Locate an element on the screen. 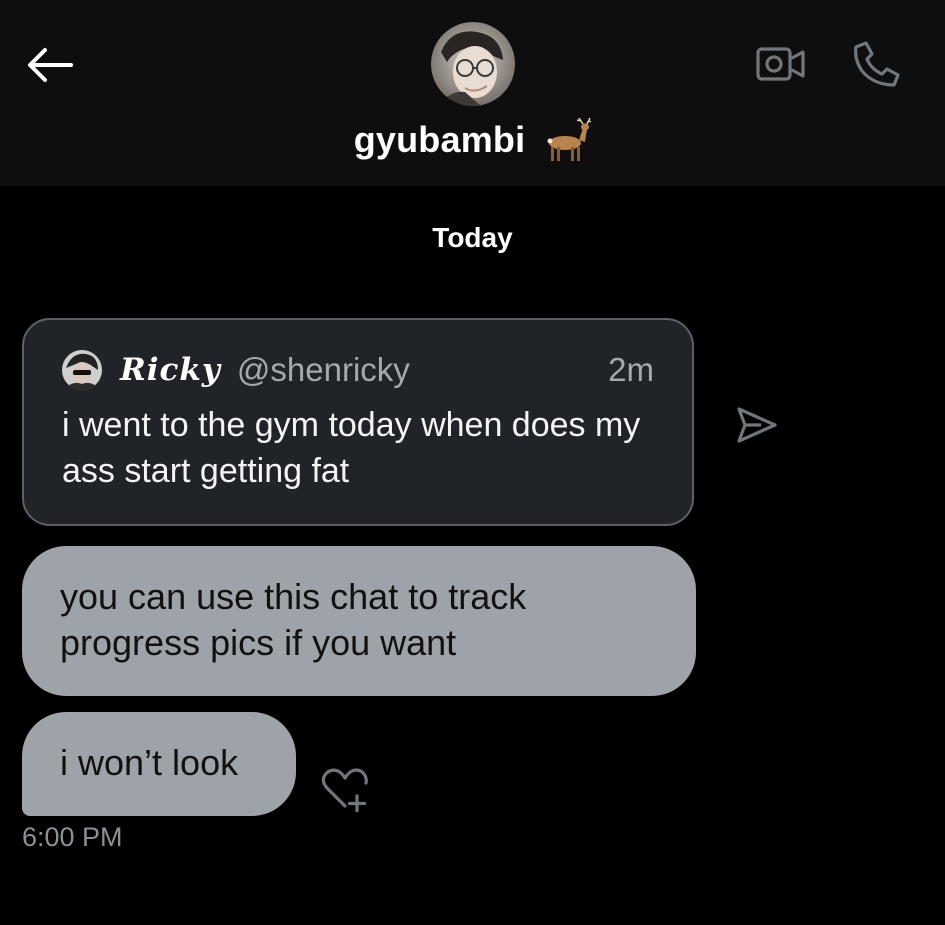 The image size is (945, 925). phone-icon is located at coordinates (877, 64).